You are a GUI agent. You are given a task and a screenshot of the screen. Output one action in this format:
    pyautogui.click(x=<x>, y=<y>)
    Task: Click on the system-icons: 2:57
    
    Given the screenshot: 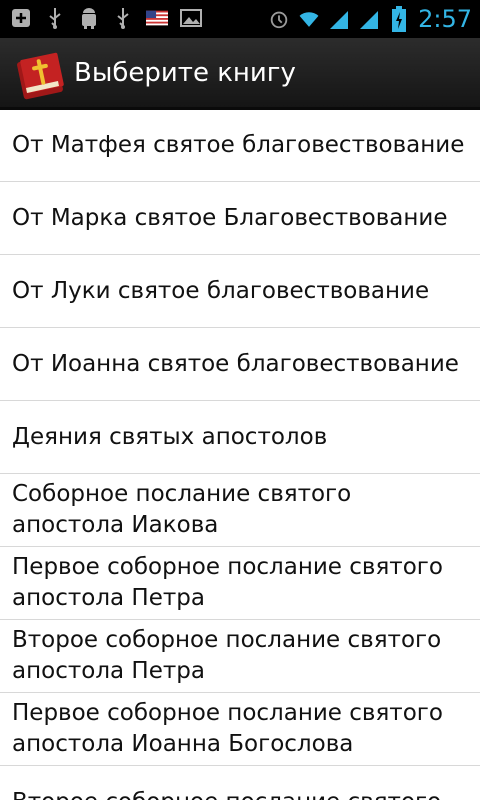 What is the action you would take?
    pyautogui.click(x=370, y=19)
    